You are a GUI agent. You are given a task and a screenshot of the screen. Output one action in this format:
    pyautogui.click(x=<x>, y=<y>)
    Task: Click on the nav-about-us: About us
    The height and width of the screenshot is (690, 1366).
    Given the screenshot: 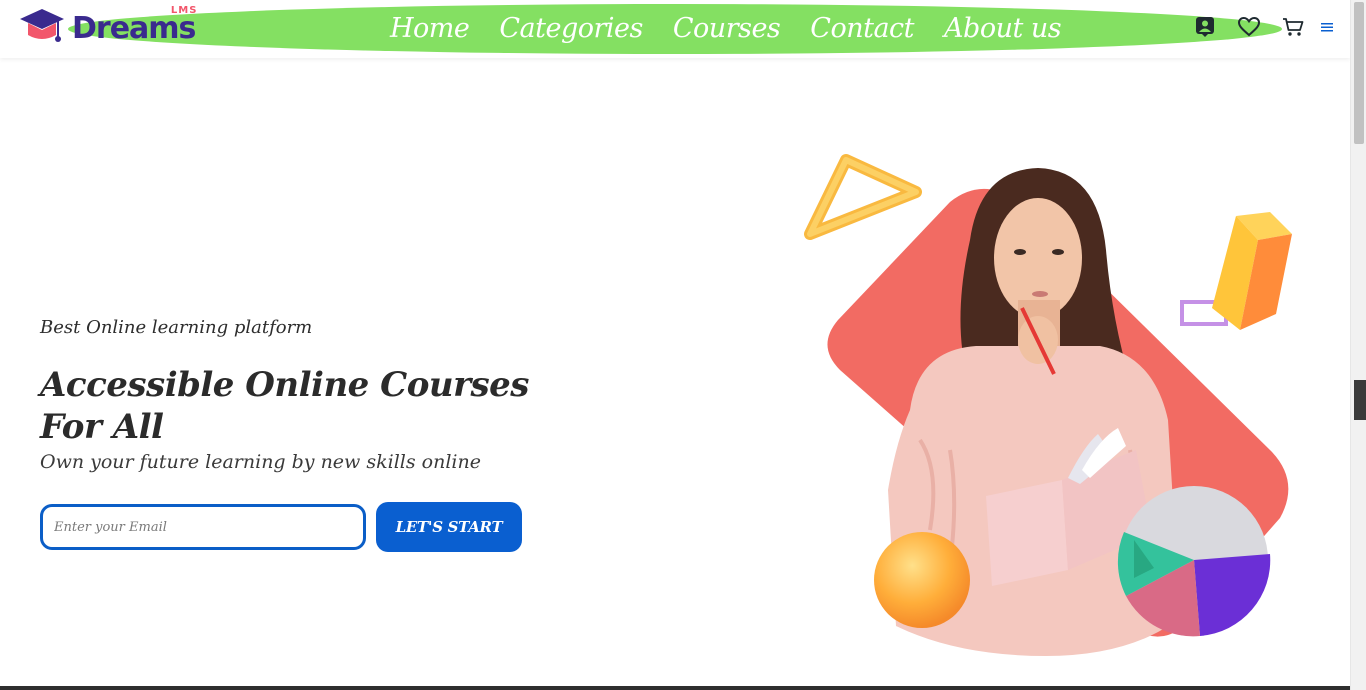 What is the action you would take?
    pyautogui.click(x=1003, y=28)
    